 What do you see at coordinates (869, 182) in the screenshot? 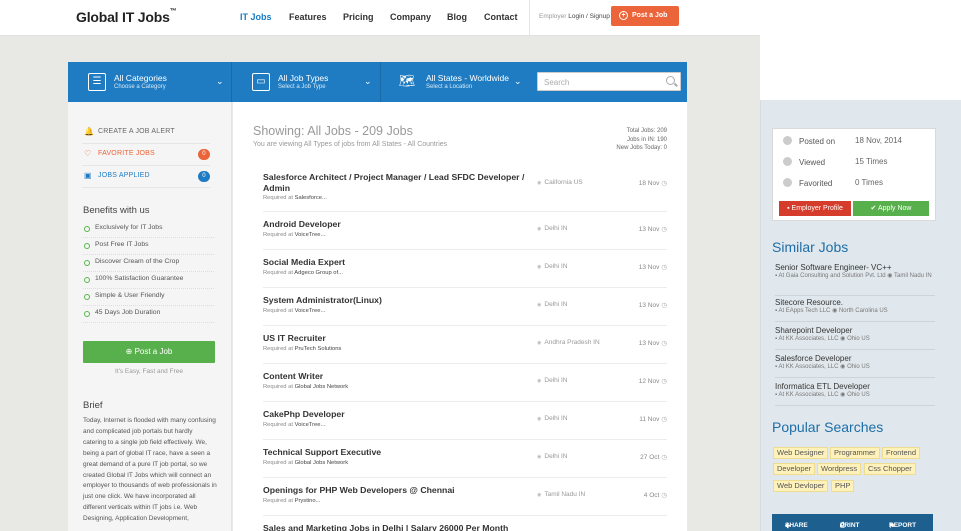
I see `favorited-value: 0 Times` at bounding box center [869, 182].